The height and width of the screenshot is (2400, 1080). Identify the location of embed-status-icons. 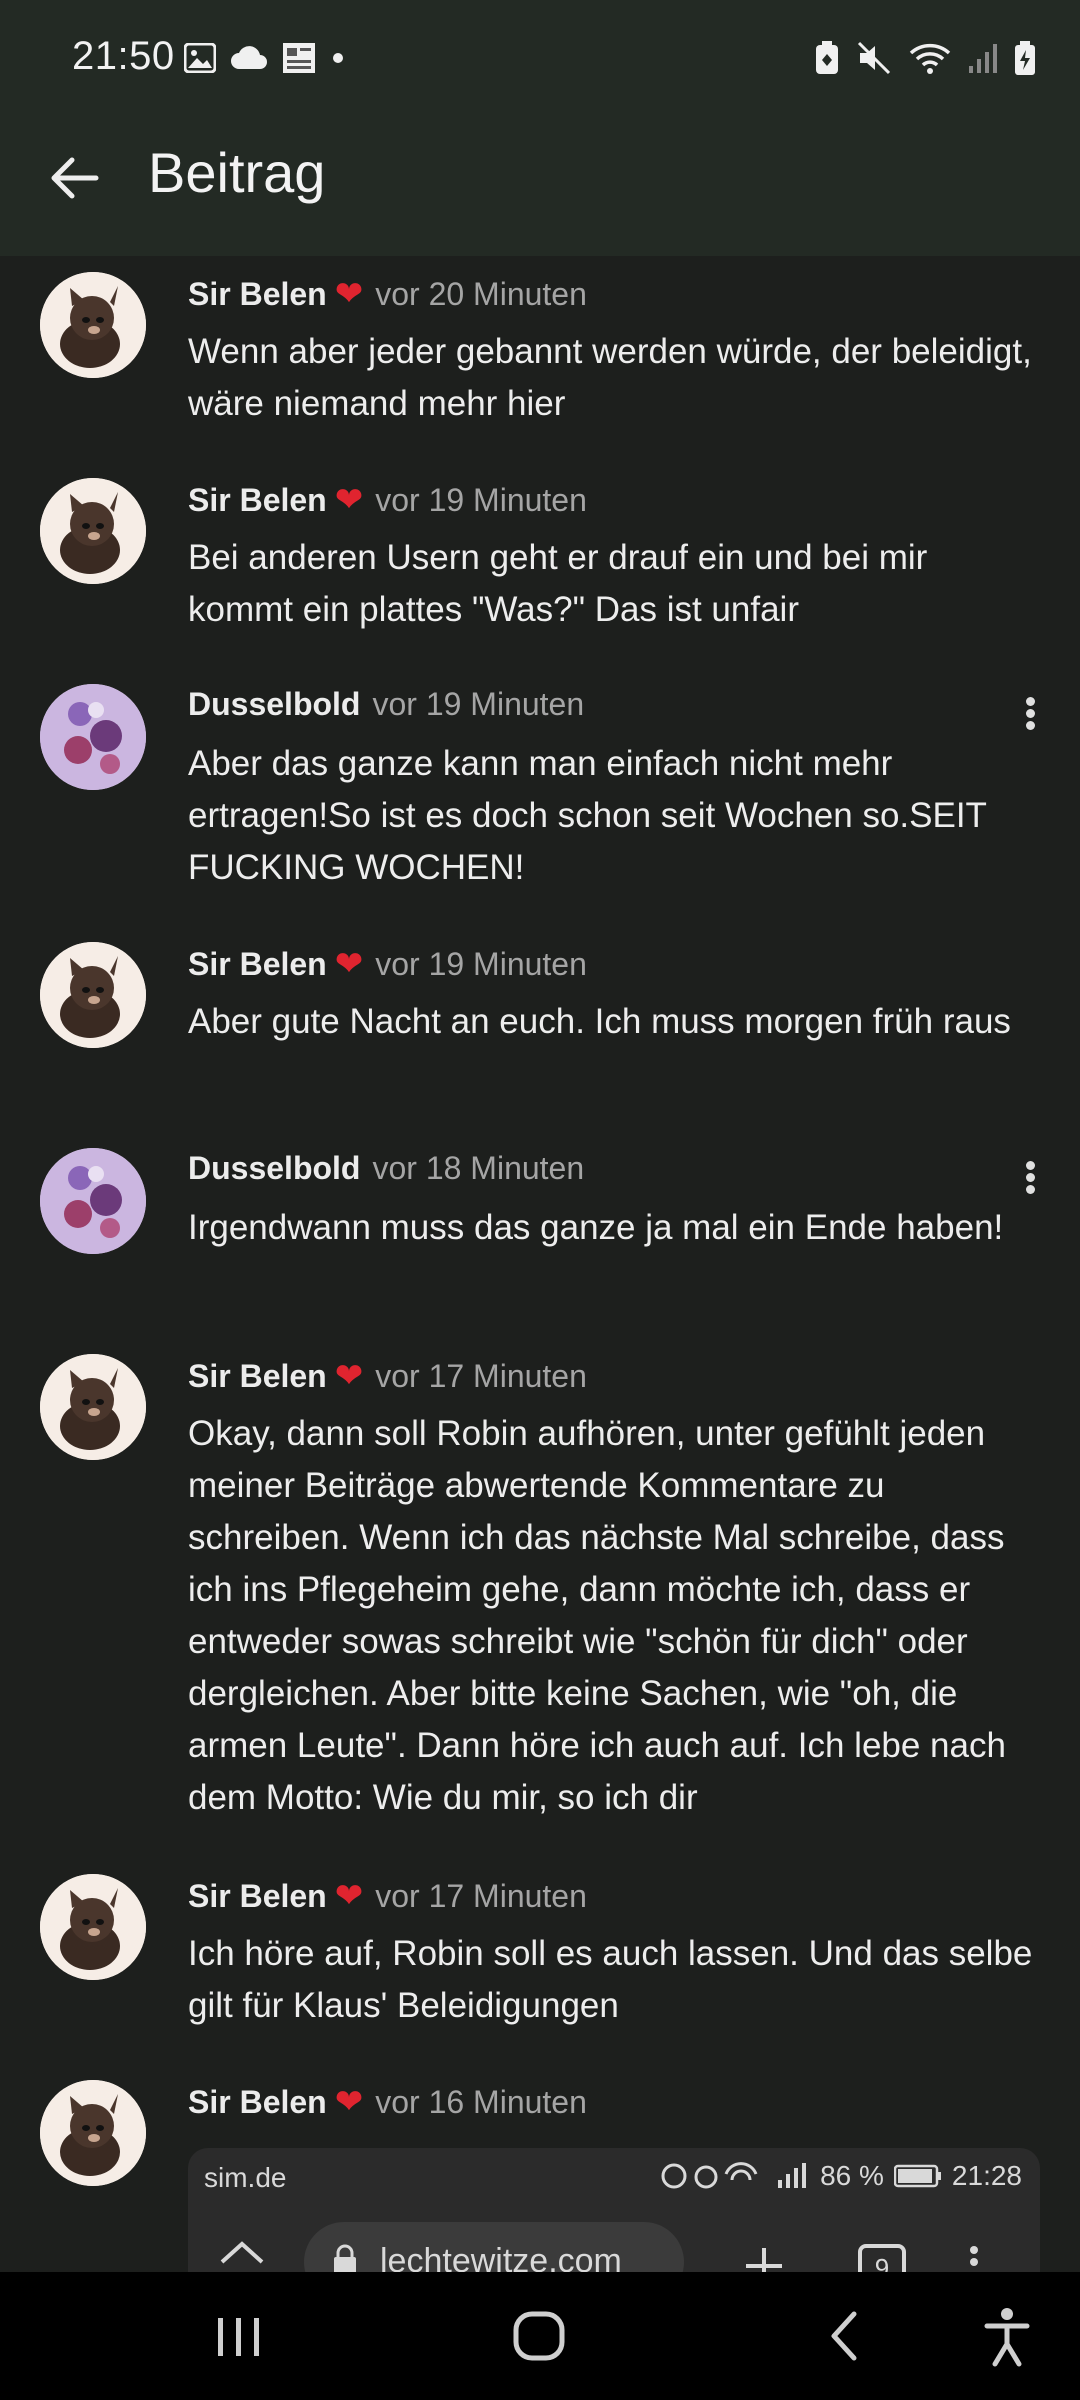
(734, 2175).